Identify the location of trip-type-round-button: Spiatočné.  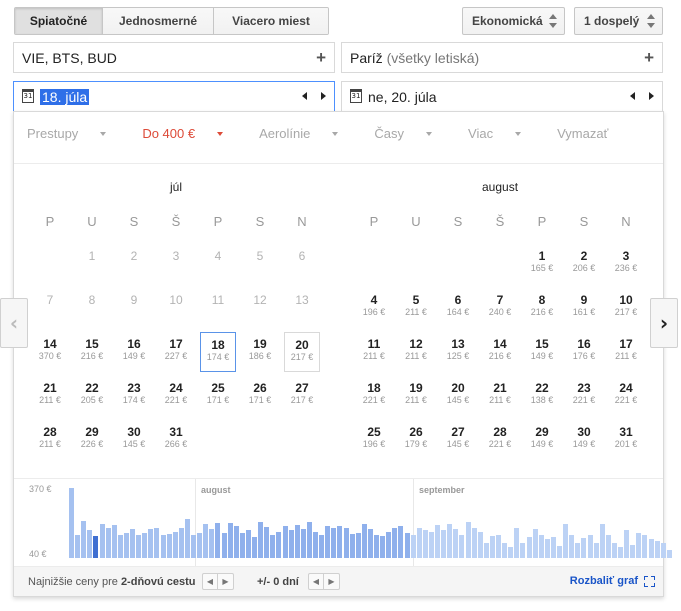
(59, 21).